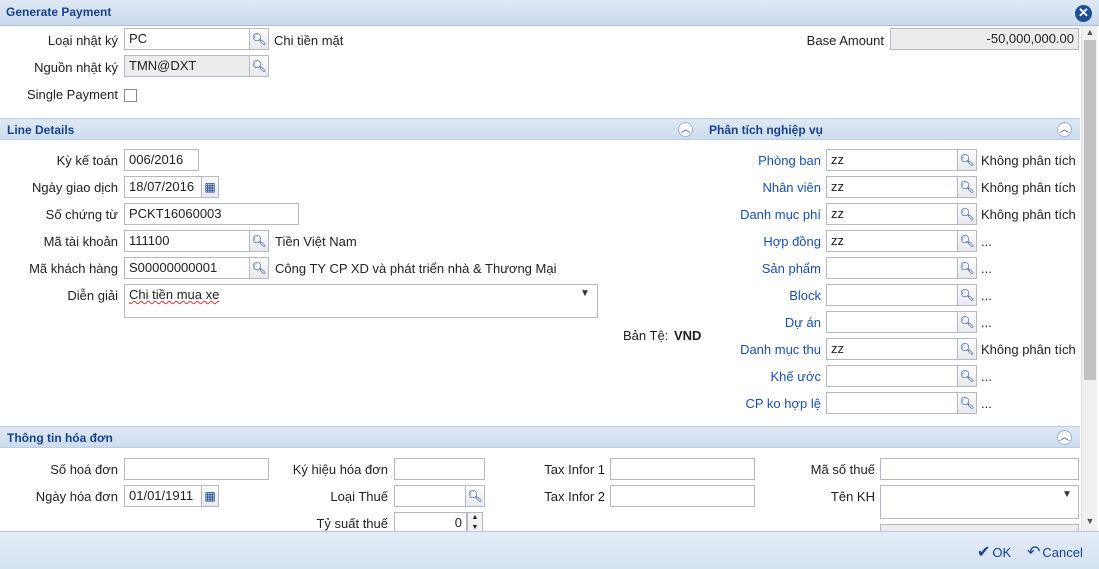 The width and height of the screenshot is (1099, 569). What do you see at coordinates (1028, 214) in the screenshot?
I see `analysis-2-desc: Không phân tích` at bounding box center [1028, 214].